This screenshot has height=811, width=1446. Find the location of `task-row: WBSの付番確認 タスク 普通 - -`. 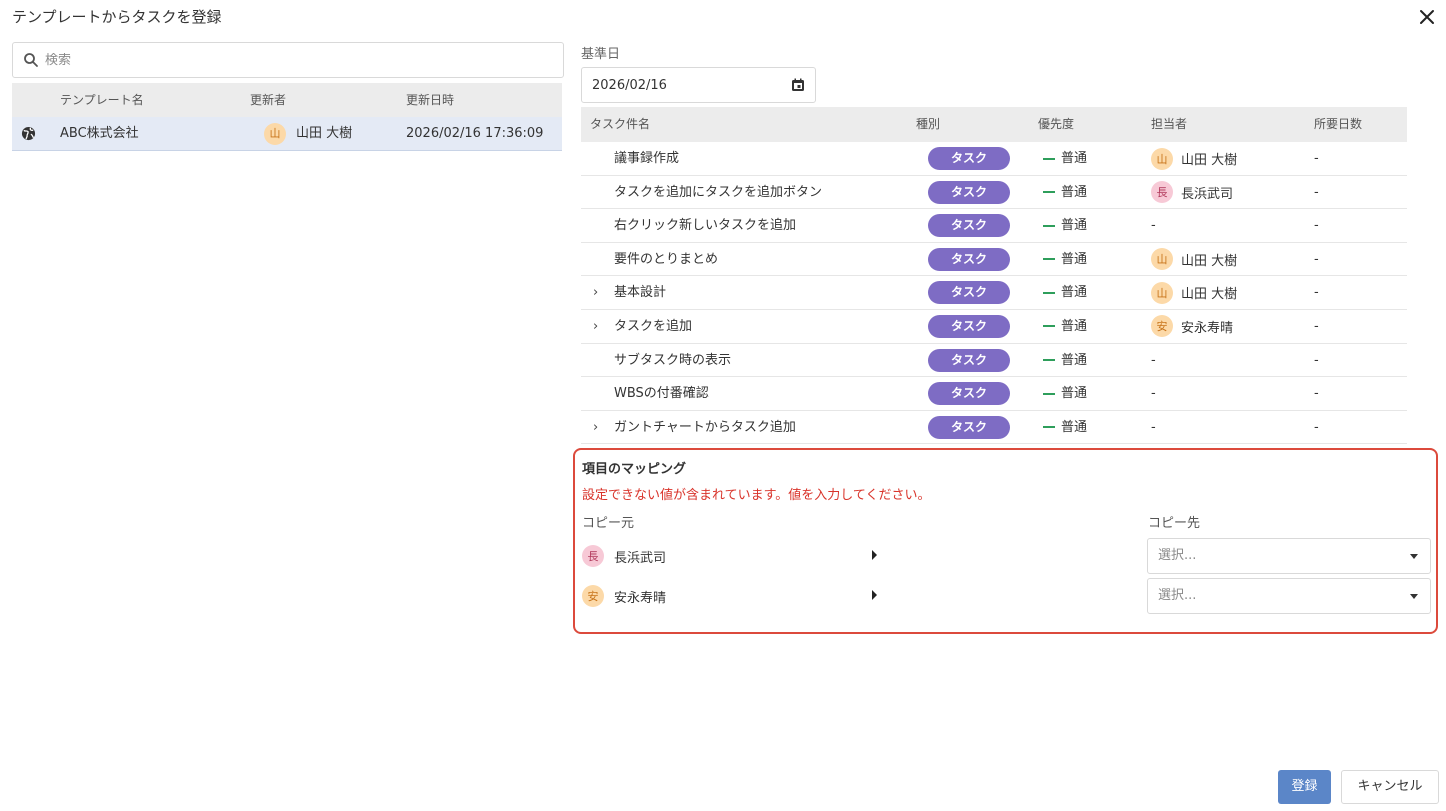

task-row: WBSの付番確認 タスク 普通 - - is located at coordinates (994, 394).